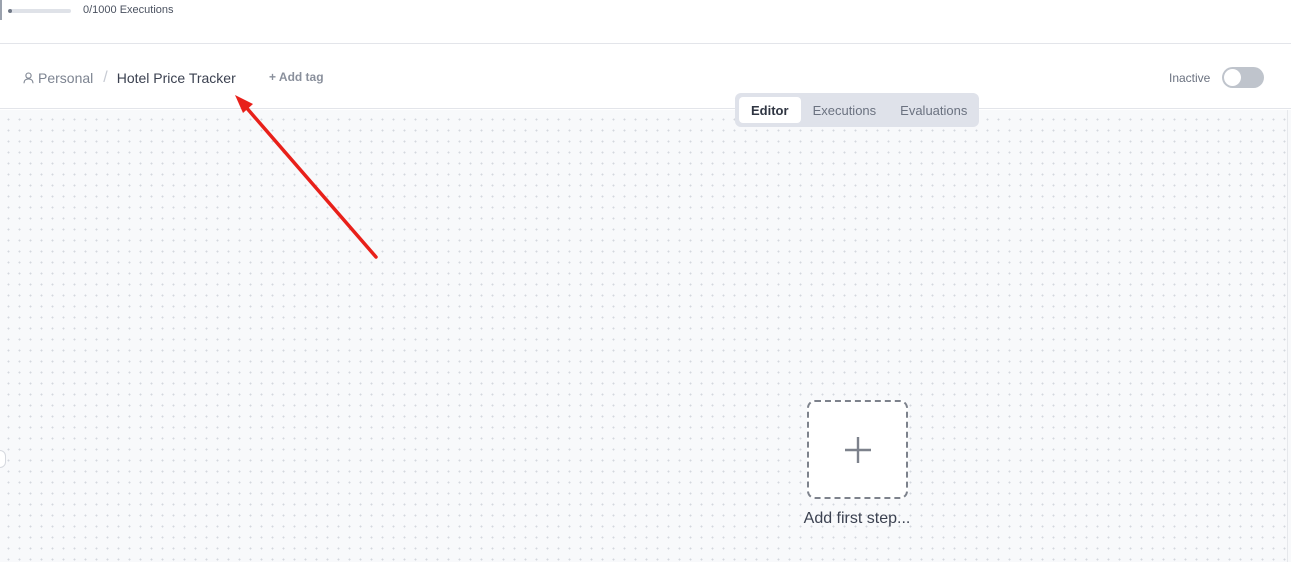  Describe the element at coordinates (10, 11) in the screenshot. I see `executions-progress-fill` at that location.